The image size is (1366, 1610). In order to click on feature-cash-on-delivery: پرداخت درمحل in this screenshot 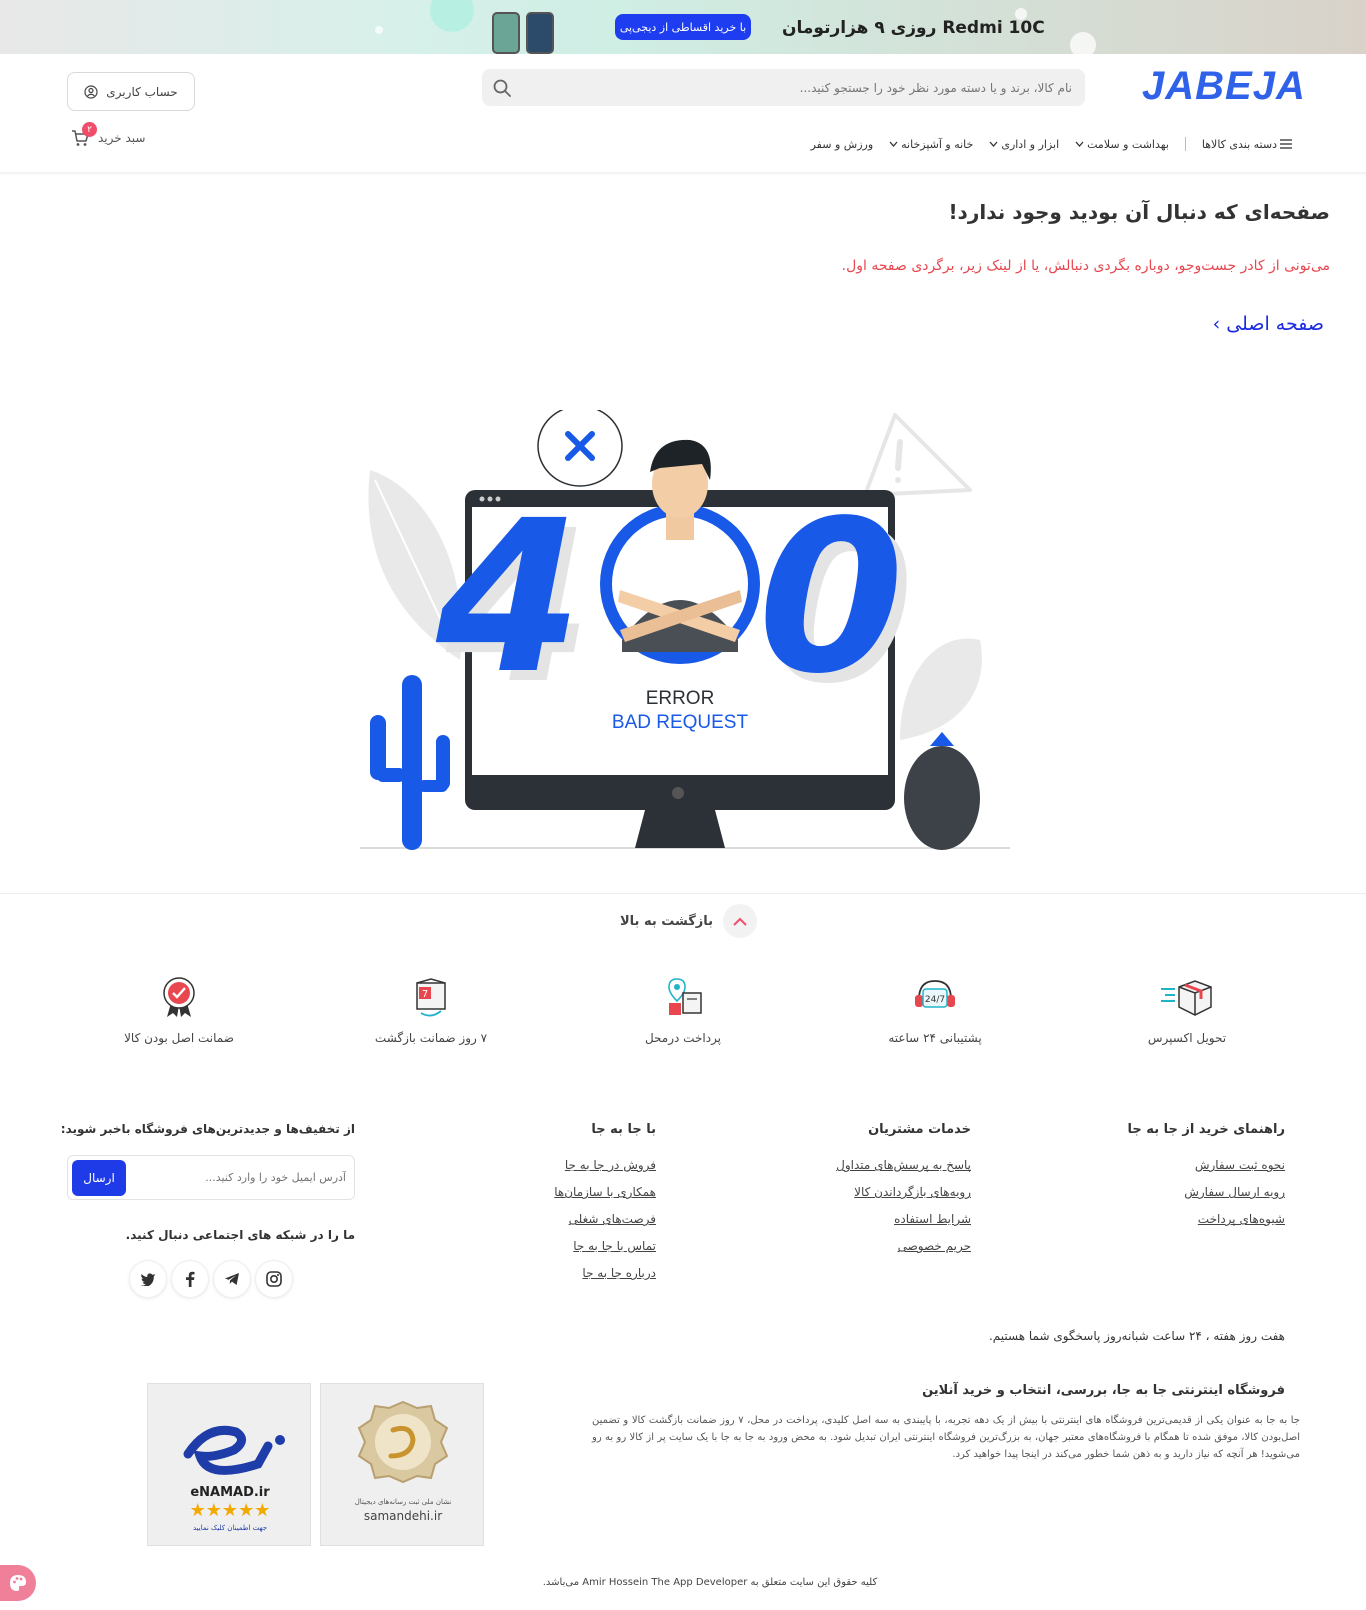, I will do `click(683, 1010)`.